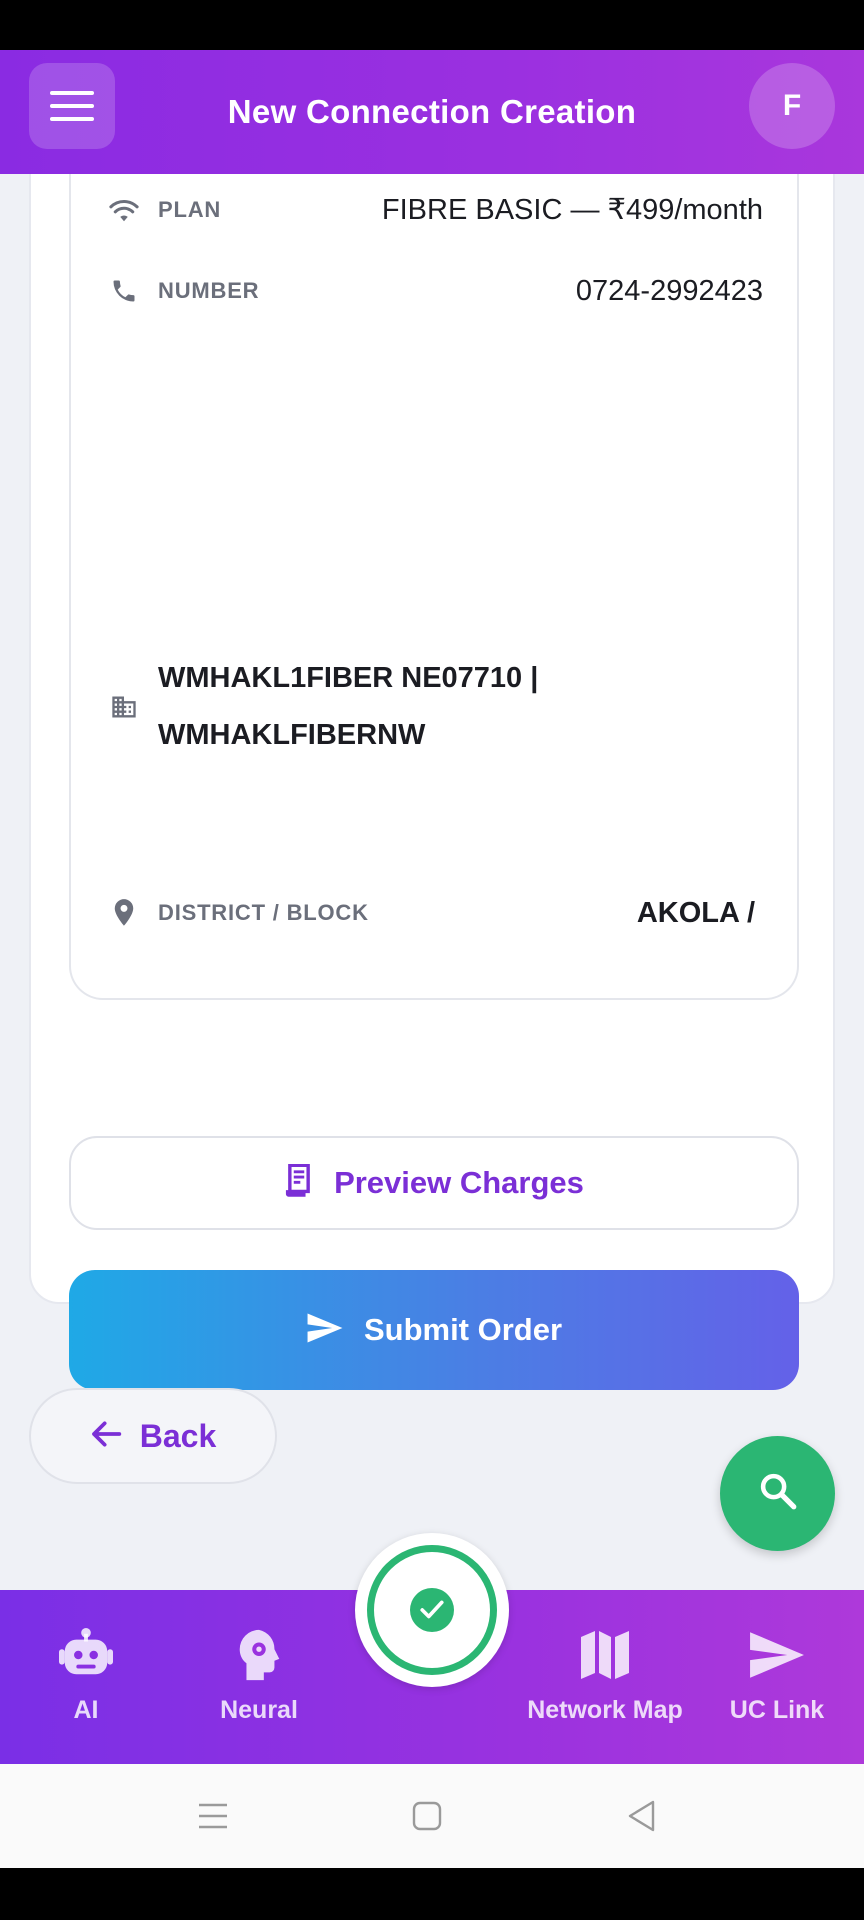 The height and width of the screenshot is (1920, 864). I want to click on nav-item-ai: AI, so click(86, 1675).